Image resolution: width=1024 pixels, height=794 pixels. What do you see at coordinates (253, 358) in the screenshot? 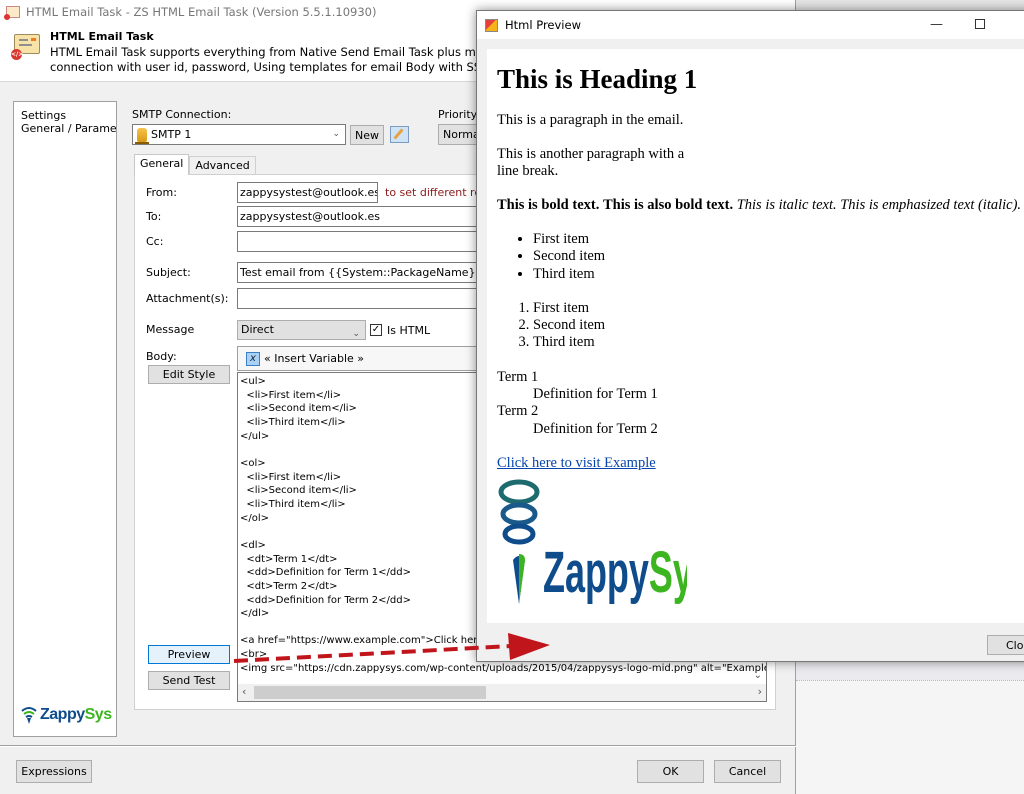
I see `variable-icon: x` at bounding box center [253, 358].